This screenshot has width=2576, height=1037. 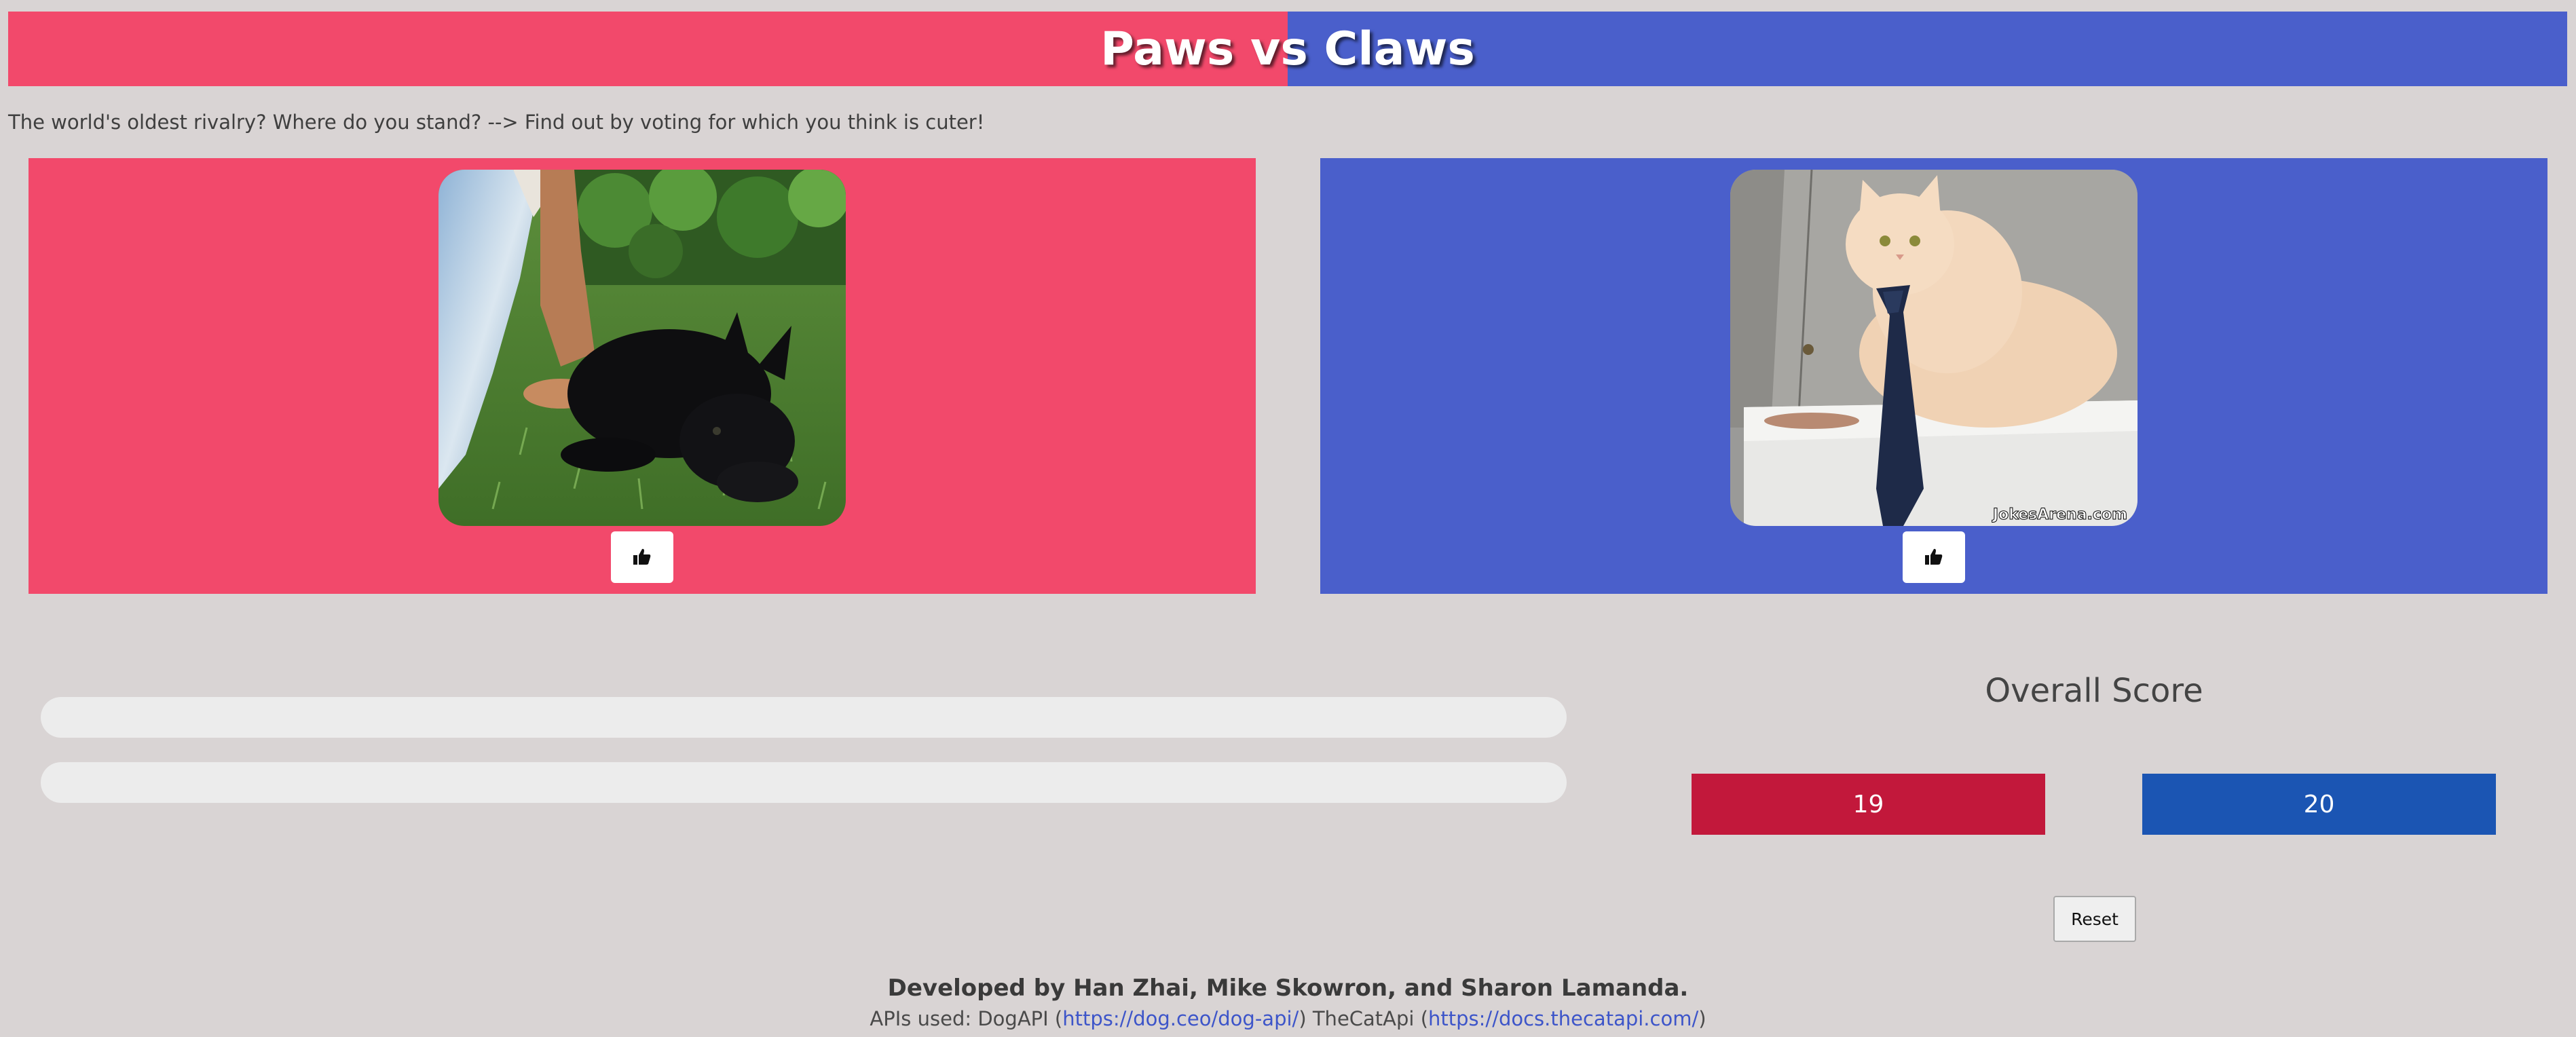 I want to click on page-title: Paws vs Claws, so click(x=1287, y=49).